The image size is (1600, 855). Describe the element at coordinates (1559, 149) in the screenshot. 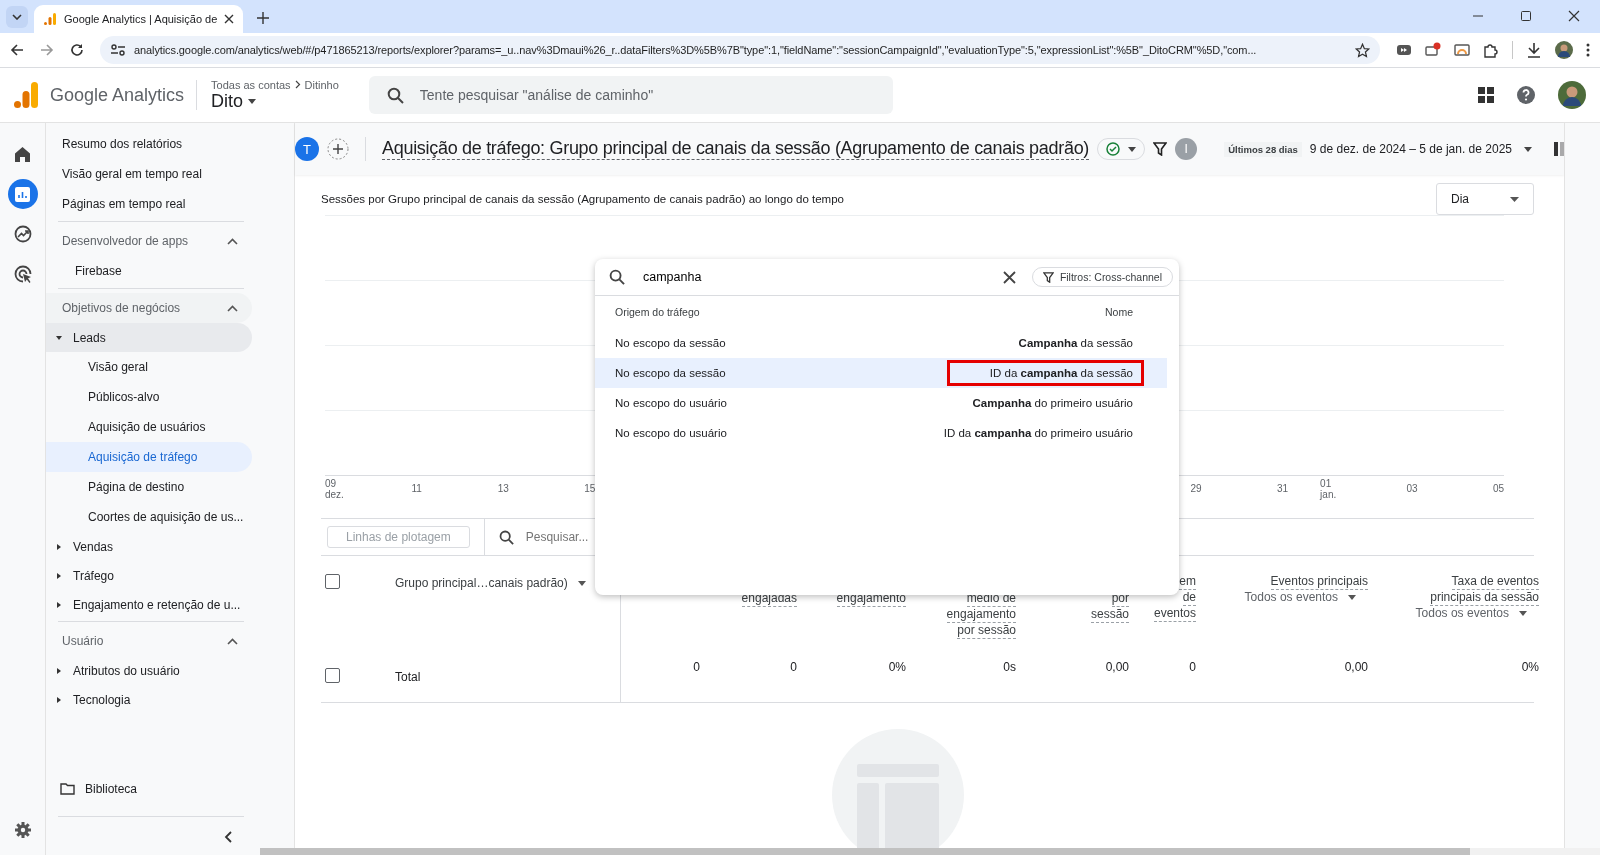

I see `columns-icon` at that location.